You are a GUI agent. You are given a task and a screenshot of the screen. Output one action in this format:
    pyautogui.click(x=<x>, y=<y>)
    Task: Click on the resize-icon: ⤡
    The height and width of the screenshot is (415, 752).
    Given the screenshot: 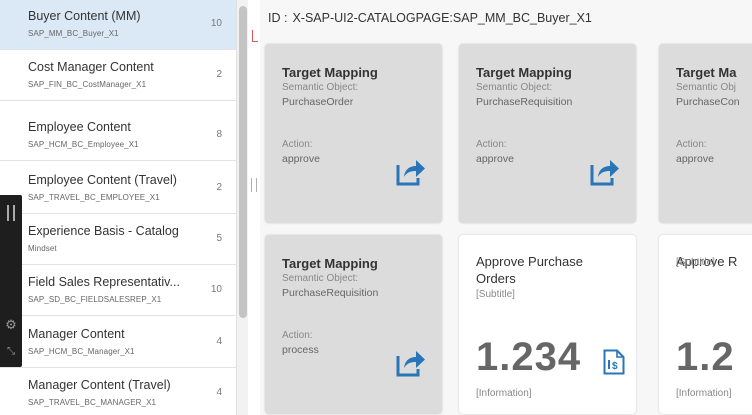 What is the action you would take?
    pyautogui.click(x=11, y=352)
    